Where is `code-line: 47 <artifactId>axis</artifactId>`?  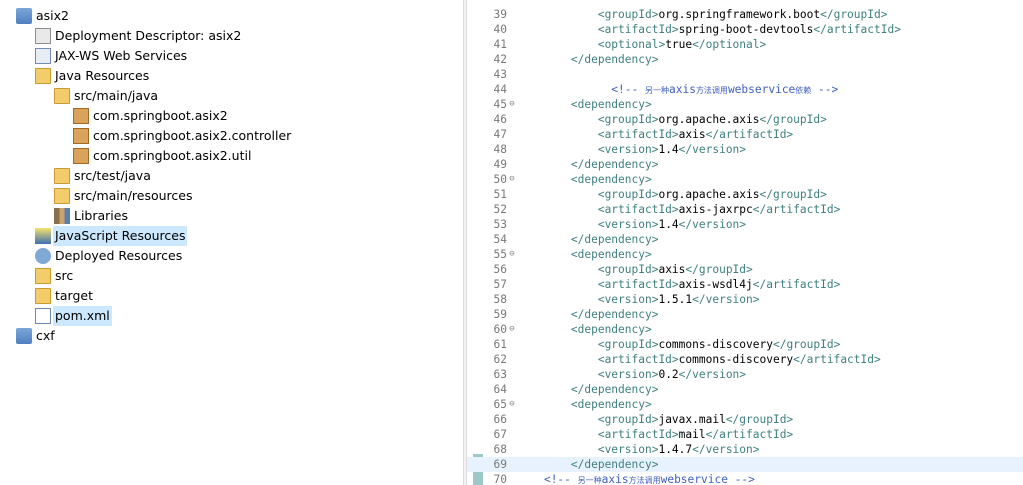
code-line: 47 <artifactId>axis</artifactId> is located at coordinates (745, 134).